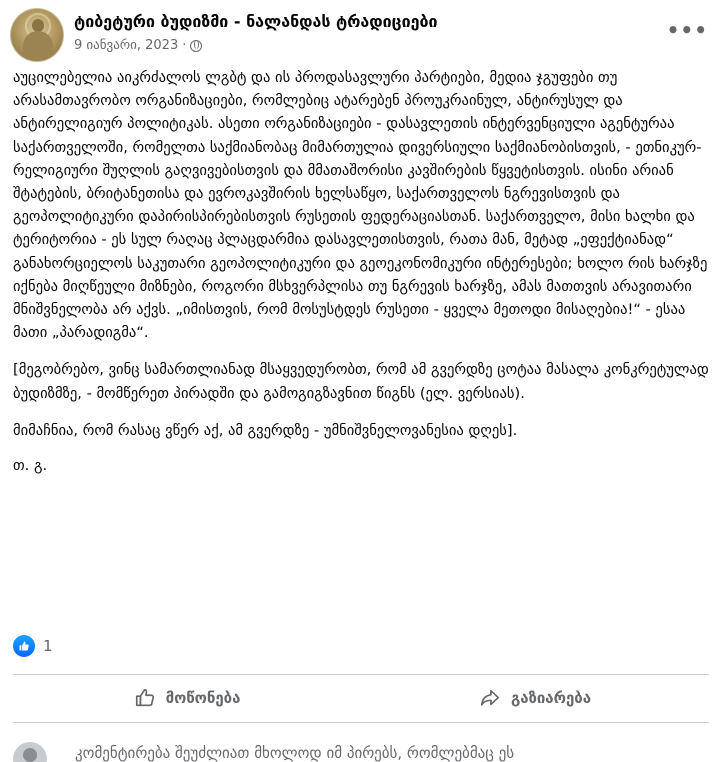 The width and height of the screenshot is (722, 762). I want to click on post-actions: მოწონება გაზიარება, so click(361, 698).